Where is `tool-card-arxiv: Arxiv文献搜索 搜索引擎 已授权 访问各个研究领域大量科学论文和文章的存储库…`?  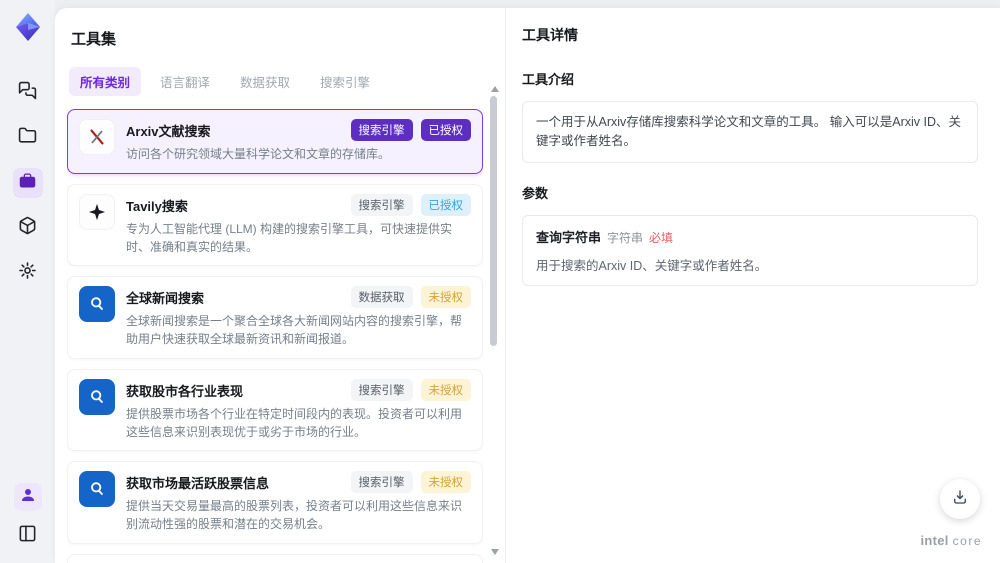
tool-card-arxiv: Arxiv文献搜索 搜索引擎 已授权 访问各个研究领域大量科学论文和文章的存储库… is located at coordinates (275, 141).